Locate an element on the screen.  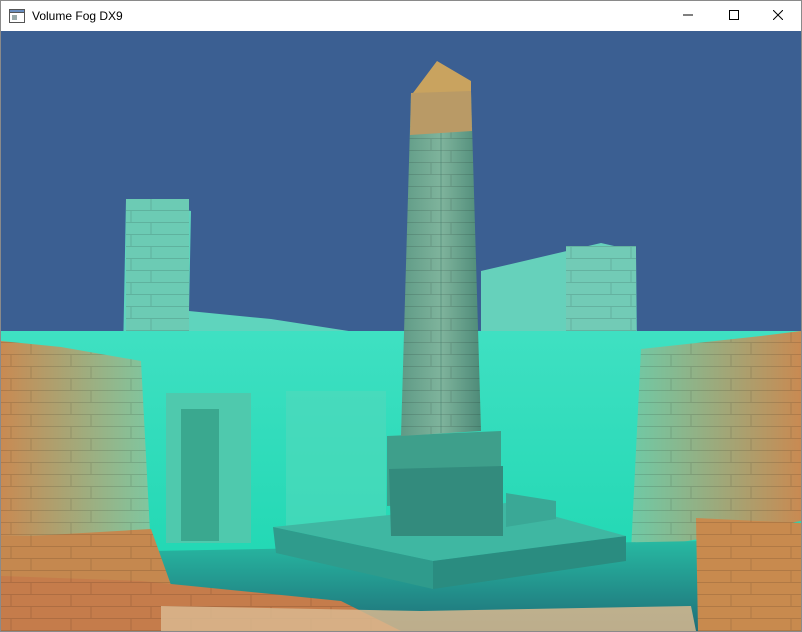
close-icon is located at coordinates (778, 16).